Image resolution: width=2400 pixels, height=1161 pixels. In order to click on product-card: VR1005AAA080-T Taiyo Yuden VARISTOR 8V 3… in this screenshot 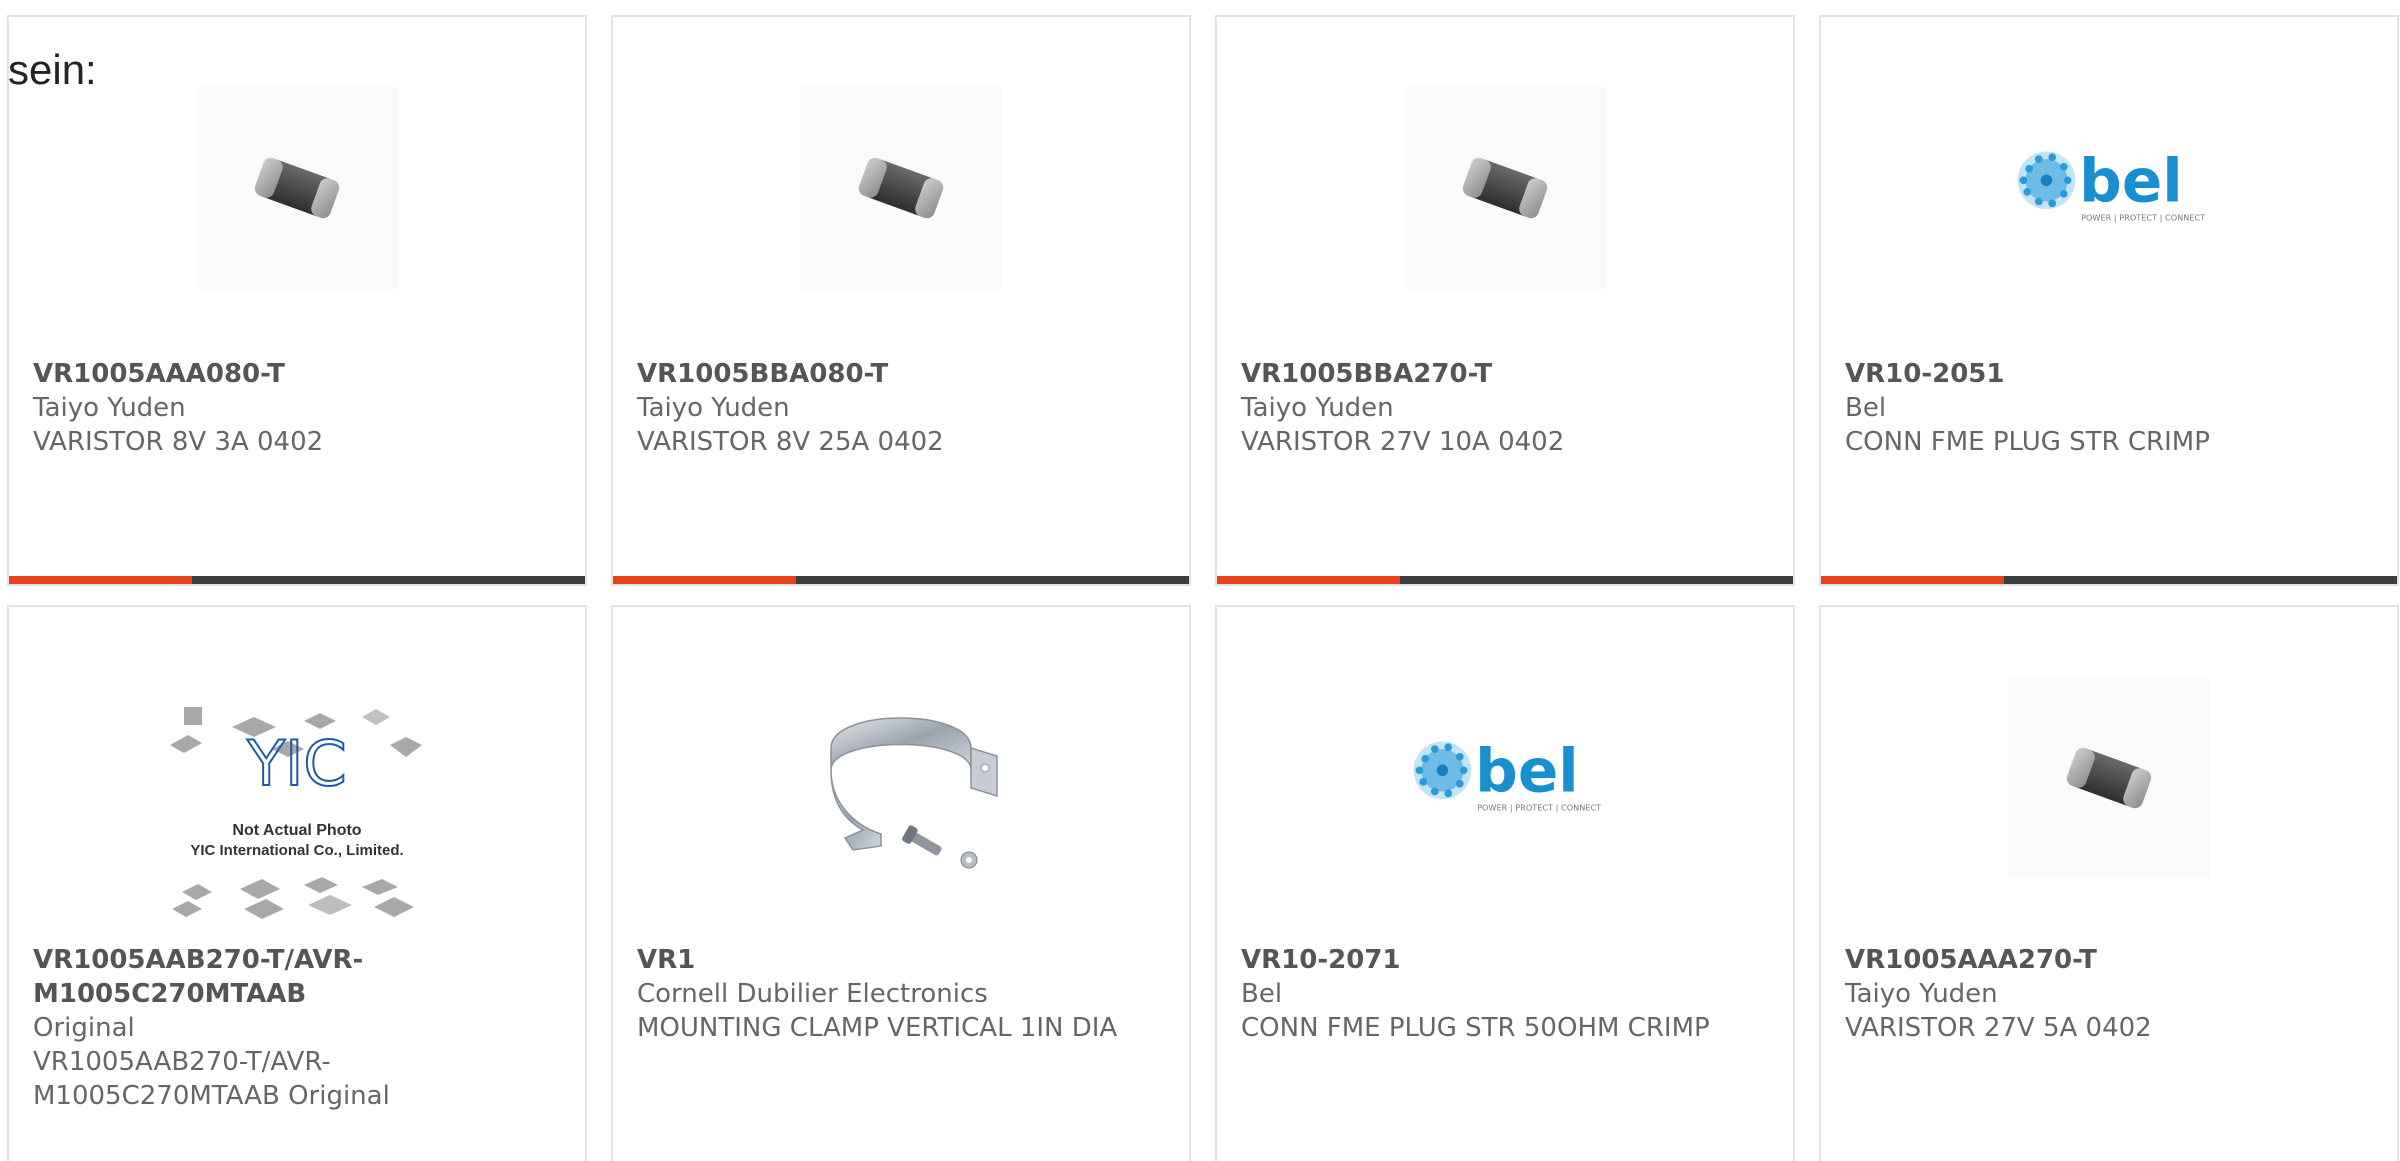, I will do `click(297, 300)`.